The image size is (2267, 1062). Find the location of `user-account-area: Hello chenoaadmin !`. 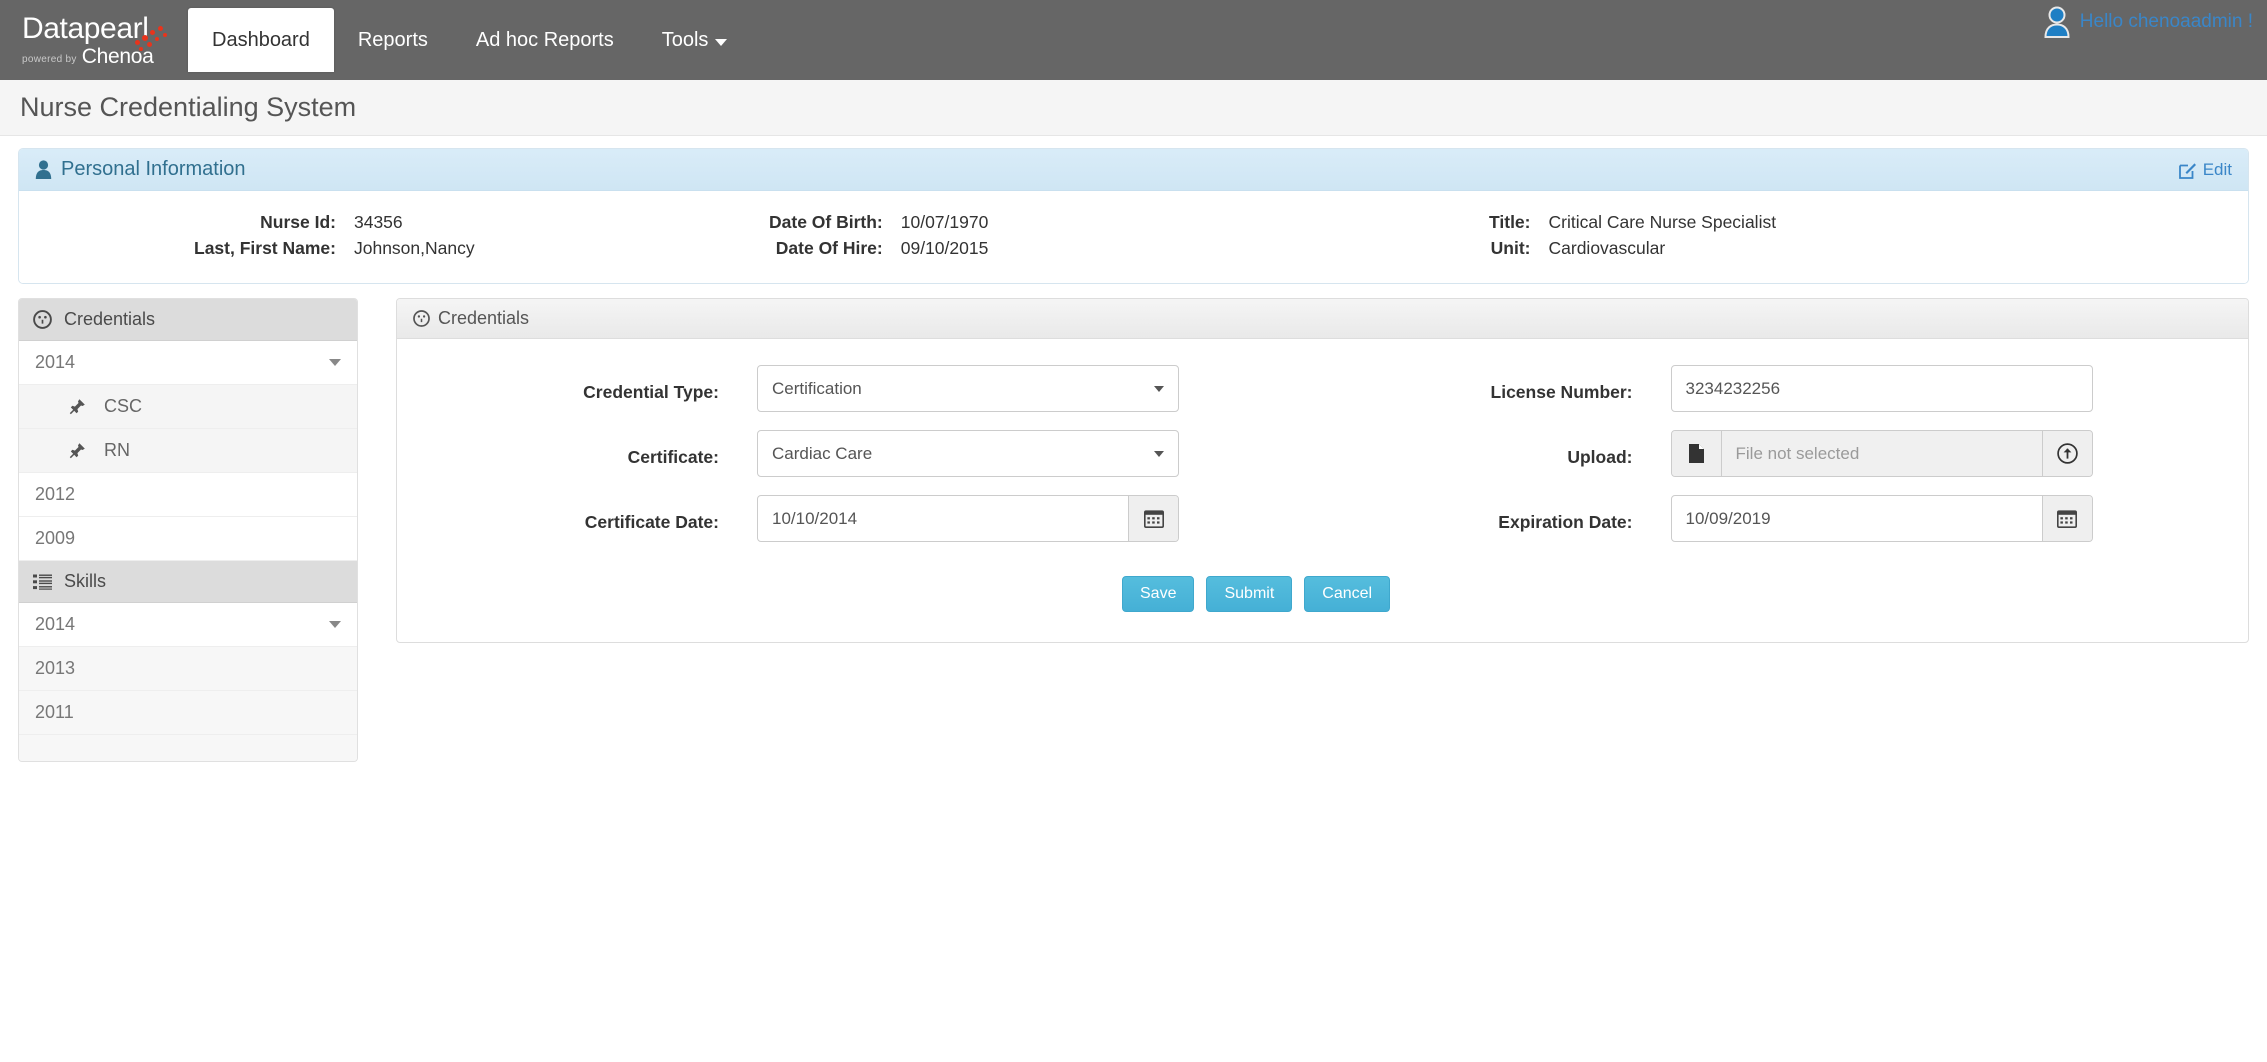

user-account-area: Hello chenoaadmin ! is located at coordinates (2147, 22).